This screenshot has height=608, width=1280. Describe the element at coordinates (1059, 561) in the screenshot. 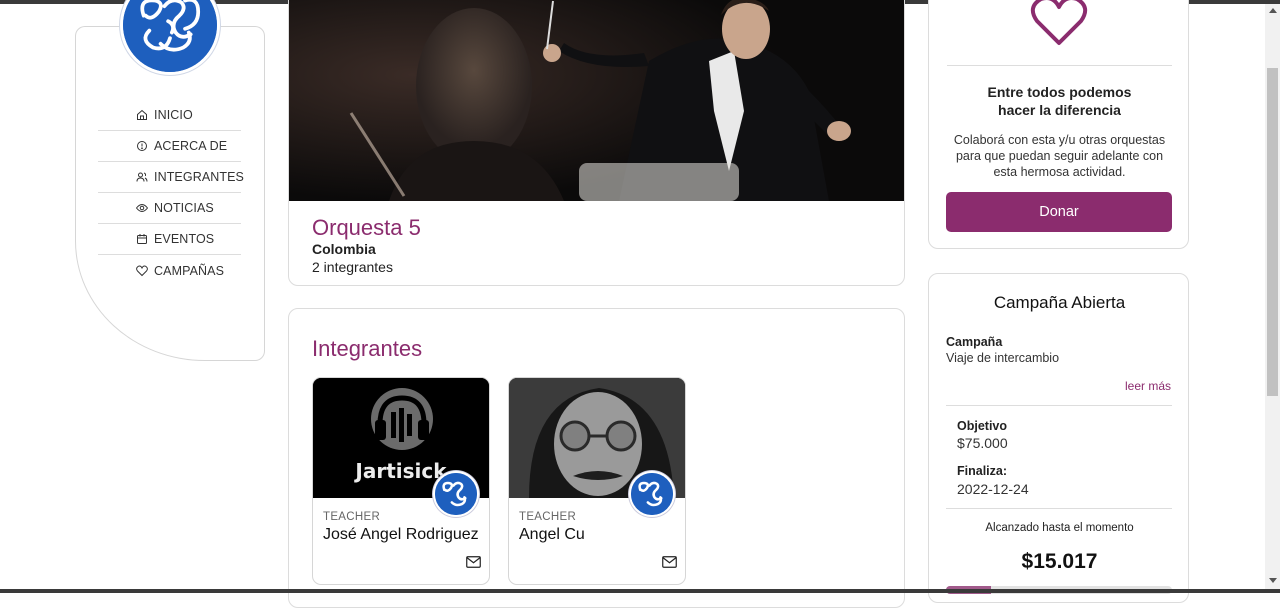

I see `reached-value: $15.017` at that location.